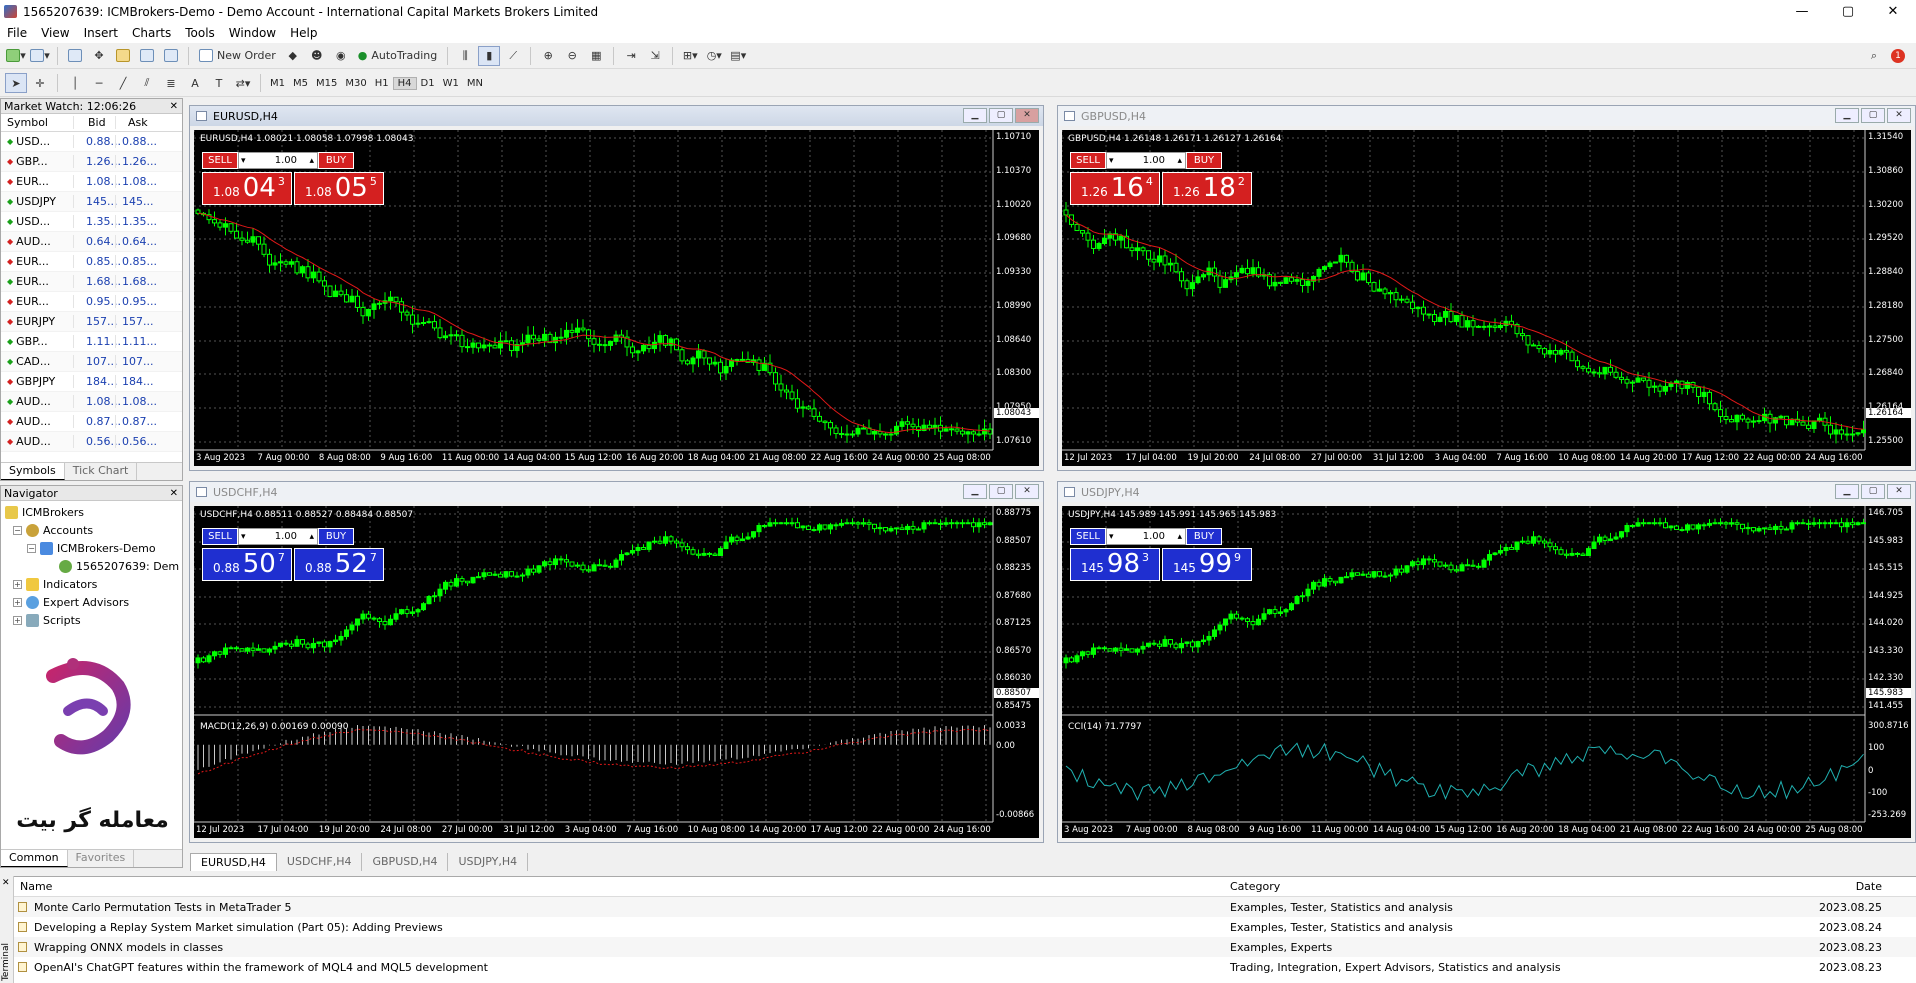  I want to click on timeframe-h4: H4, so click(404, 83).